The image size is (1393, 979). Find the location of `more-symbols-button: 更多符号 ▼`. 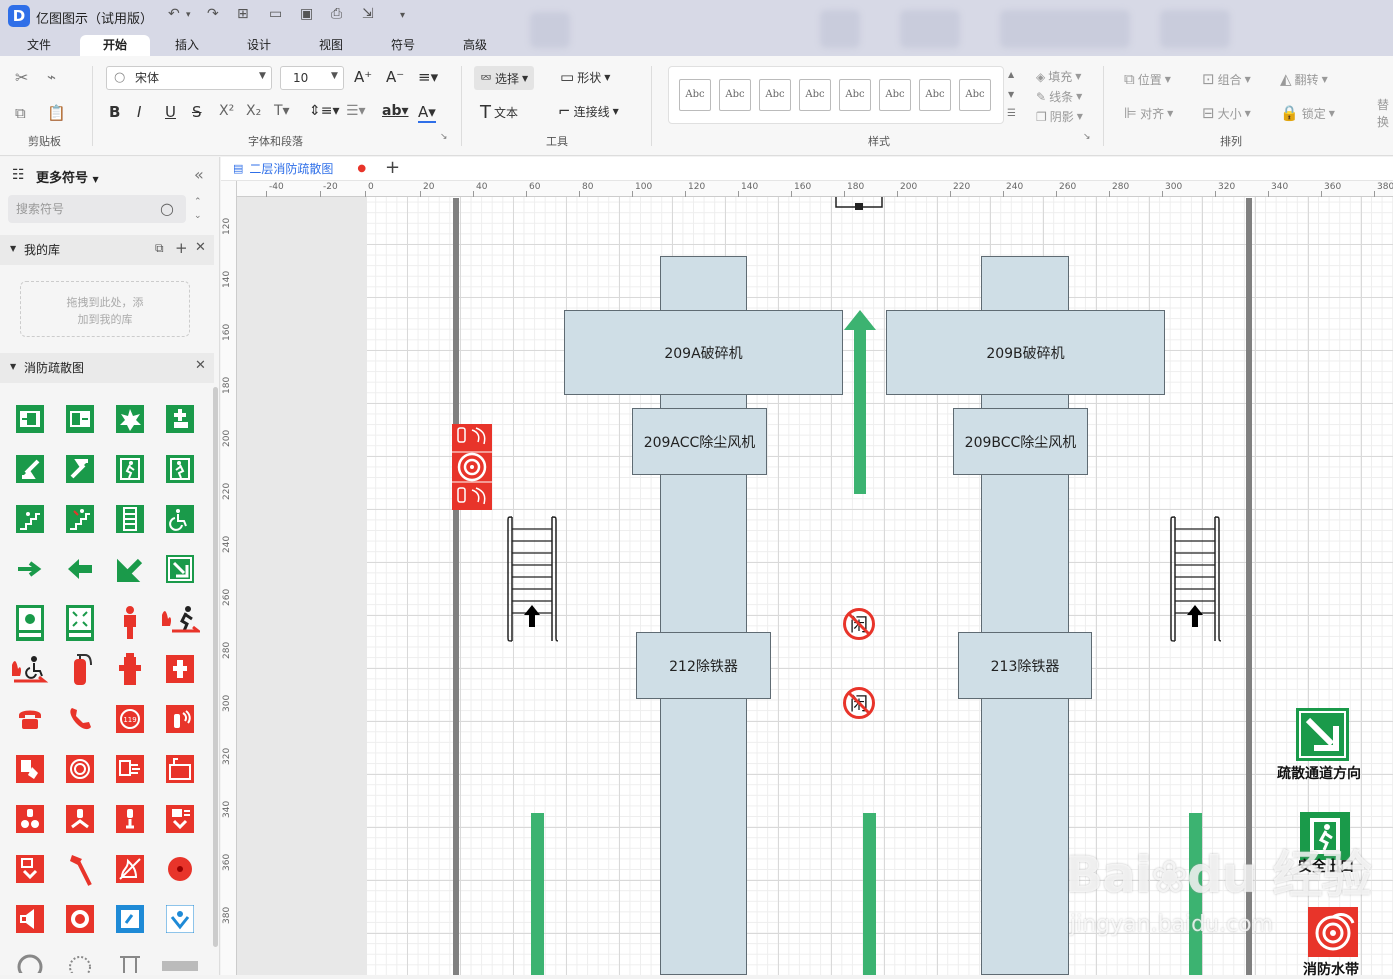

more-symbols-button: 更多符号 ▼ is located at coordinates (67, 176).